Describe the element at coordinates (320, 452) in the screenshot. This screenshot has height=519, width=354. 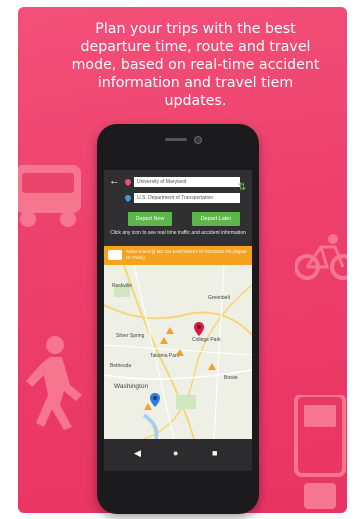
I see `train-illustration` at that location.